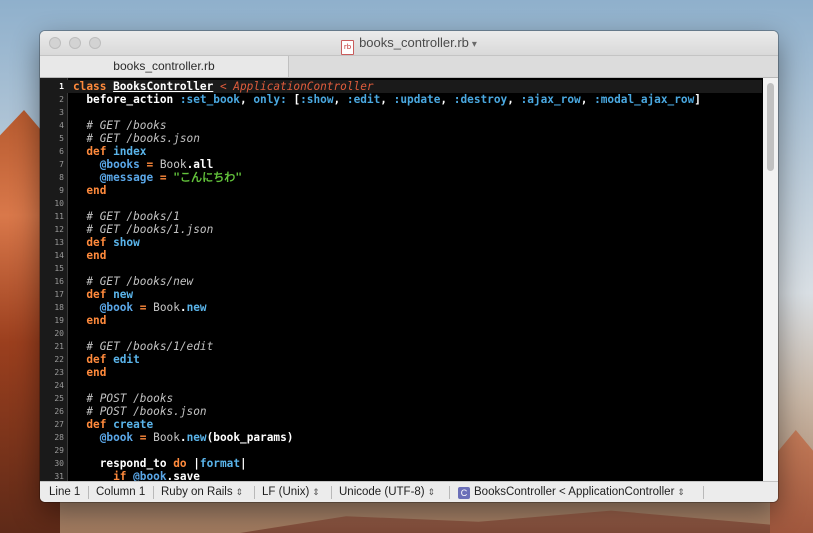 The image size is (813, 533). I want to click on syntax-mode-selector: Ruby on Rails ⇕, so click(202, 492).